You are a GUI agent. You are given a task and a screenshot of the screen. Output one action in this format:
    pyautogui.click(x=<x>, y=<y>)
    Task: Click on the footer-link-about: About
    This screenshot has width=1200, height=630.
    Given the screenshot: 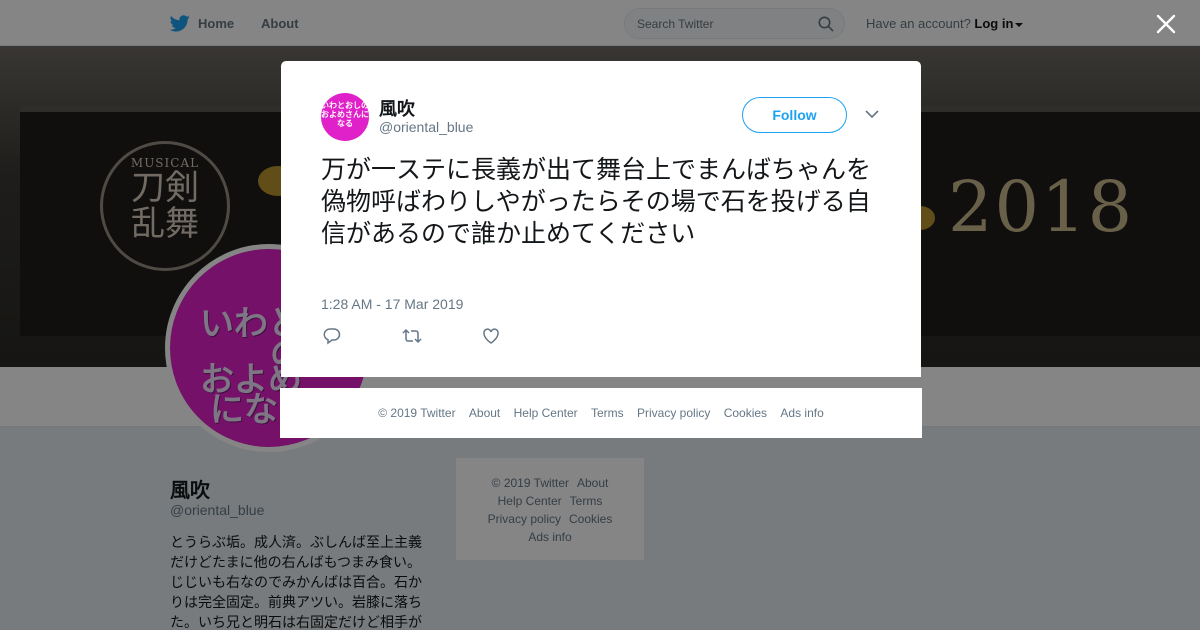 What is the action you would take?
    pyautogui.click(x=484, y=413)
    